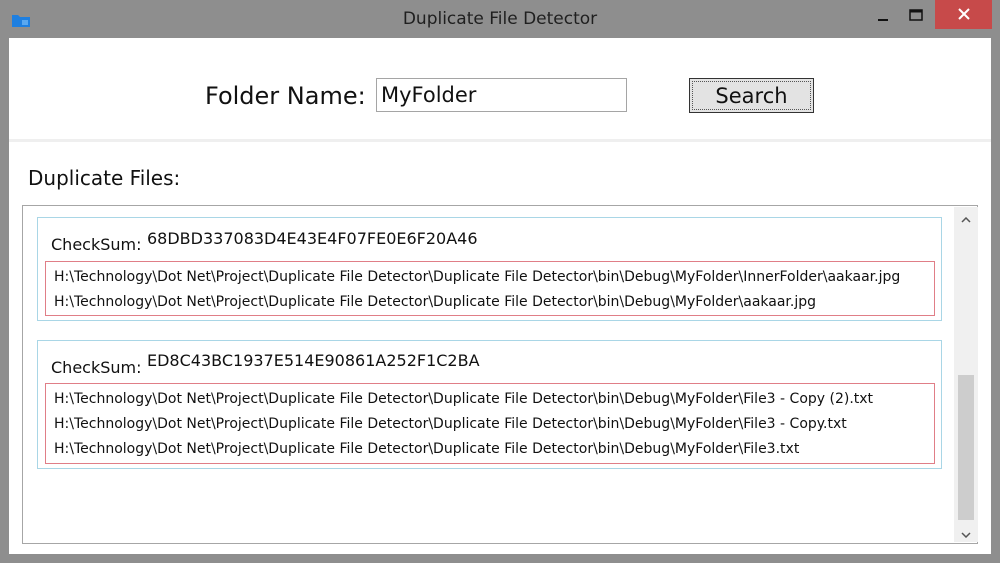 Image resolution: width=1000 pixels, height=563 pixels. I want to click on vertical-scrollbar, so click(966, 374).